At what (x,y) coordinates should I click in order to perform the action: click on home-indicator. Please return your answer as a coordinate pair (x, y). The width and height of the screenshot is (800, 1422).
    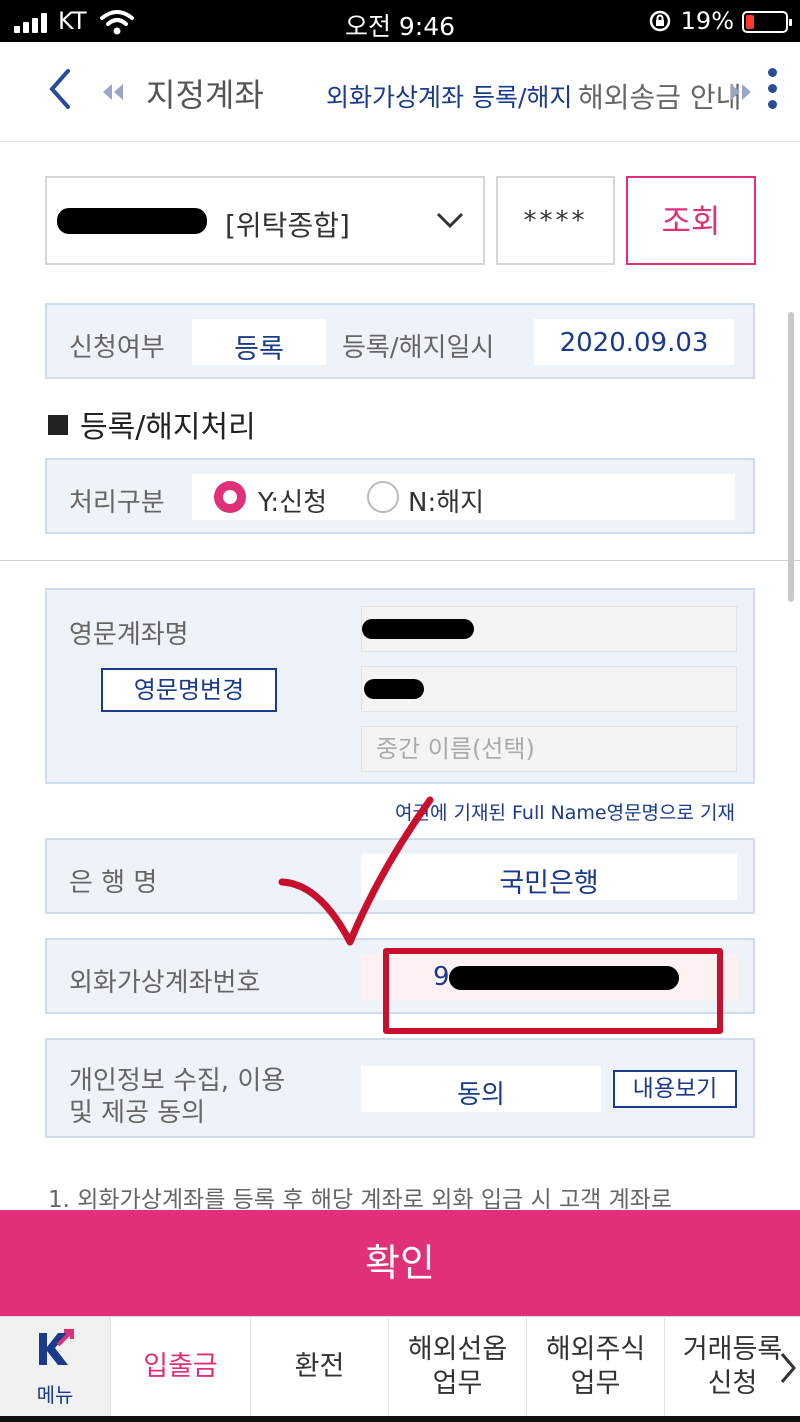
    Looking at the image, I should click on (400, 1419).